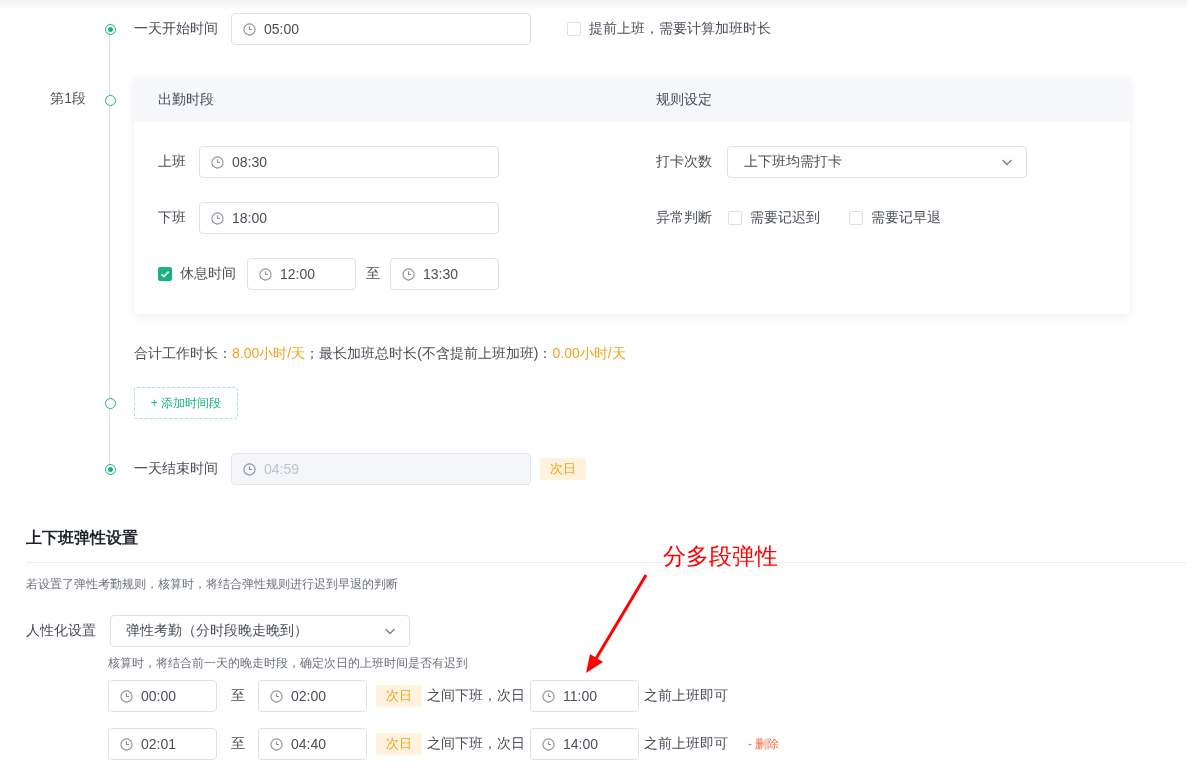 The width and height of the screenshot is (1187, 776). What do you see at coordinates (684, 218) in the screenshot?
I see `field-label: 异常判断` at bounding box center [684, 218].